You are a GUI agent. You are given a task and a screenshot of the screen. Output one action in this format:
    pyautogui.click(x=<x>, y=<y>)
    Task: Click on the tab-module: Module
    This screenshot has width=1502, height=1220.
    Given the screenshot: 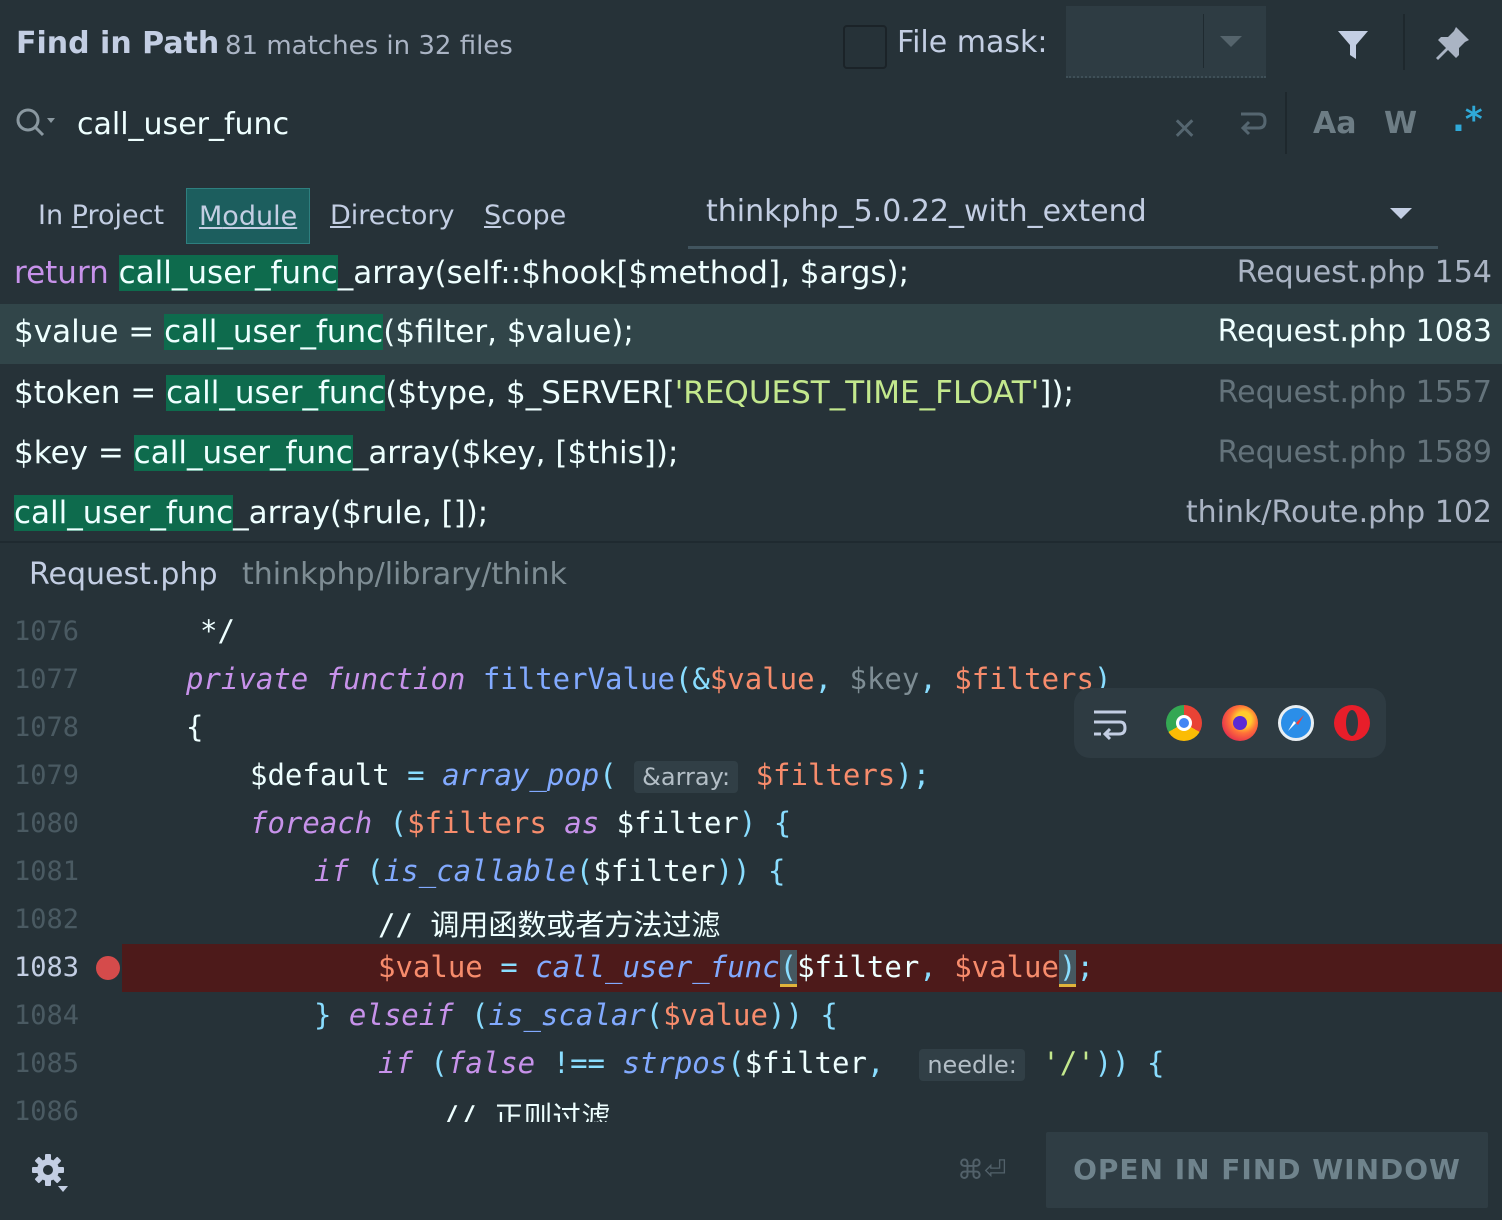 What is the action you would take?
    pyautogui.click(x=248, y=216)
    